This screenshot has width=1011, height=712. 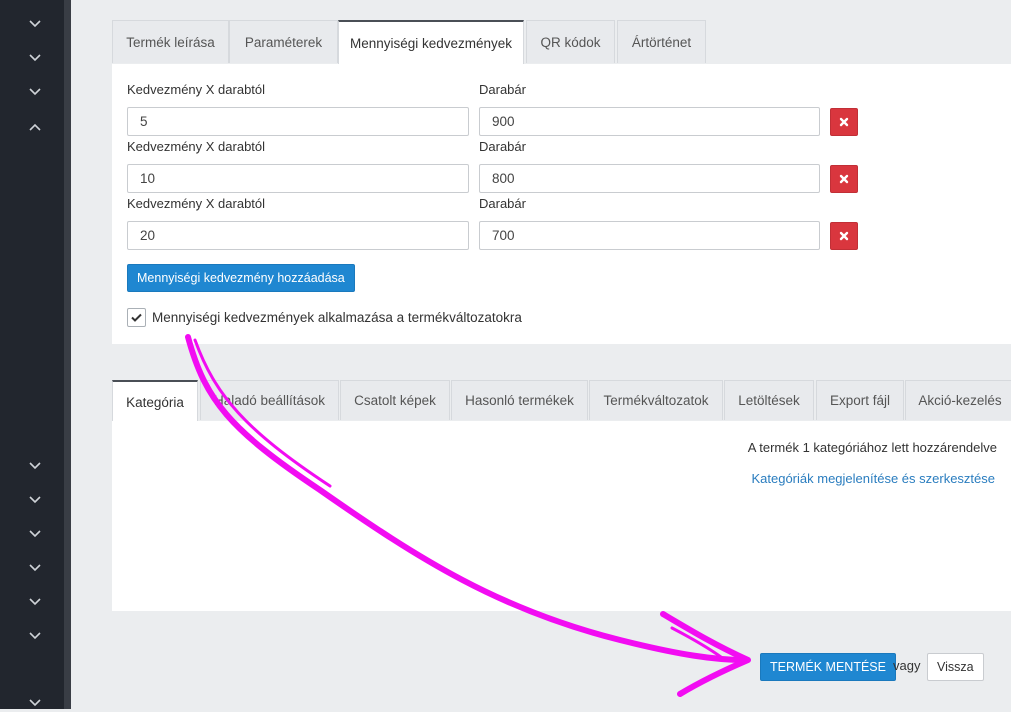 What do you see at coordinates (519, 400) in the screenshot?
I see `tab-similar-products: Hasonló termékek` at bounding box center [519, 400].